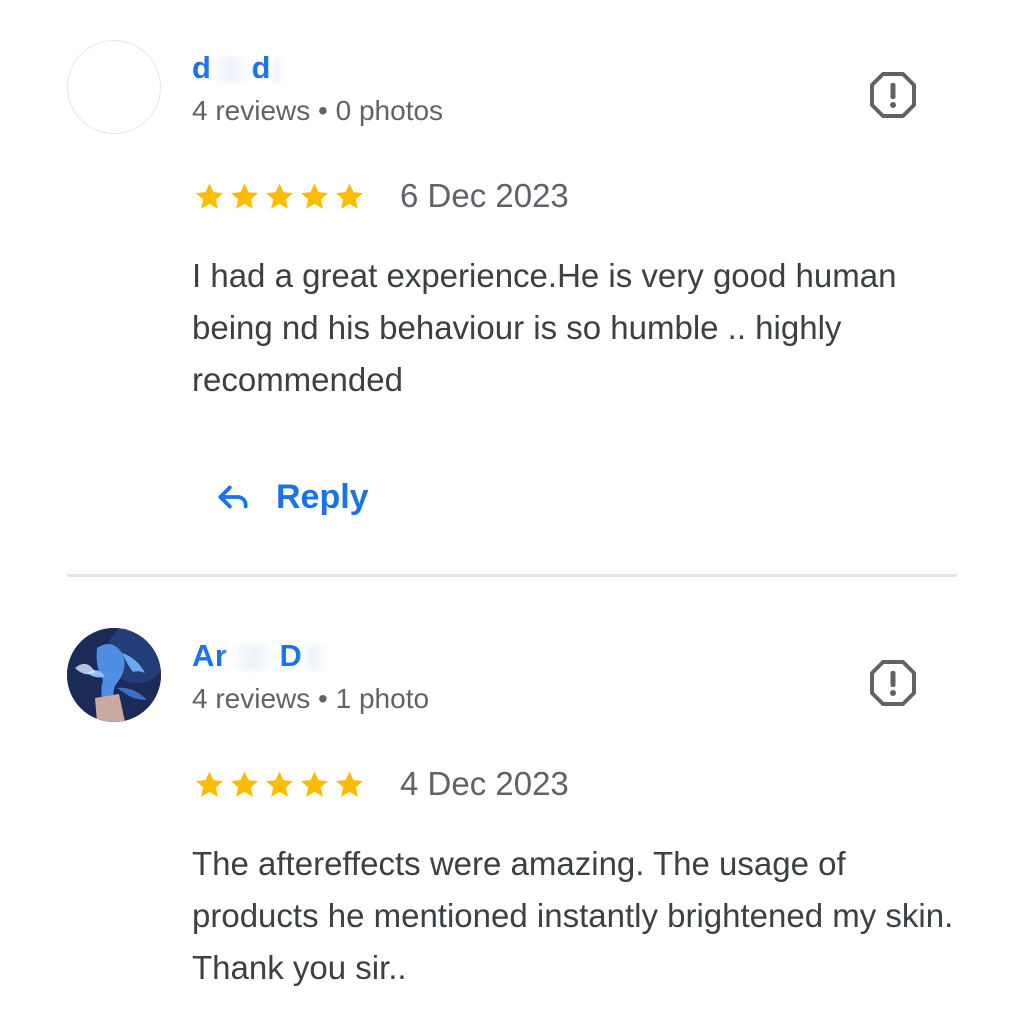 The height and width of the screenshot is (1024, 1024). What do you see at coordinates (322, 496) in the screenshot?
I see `reply-label: Reply` at bounding box center [322, 496].